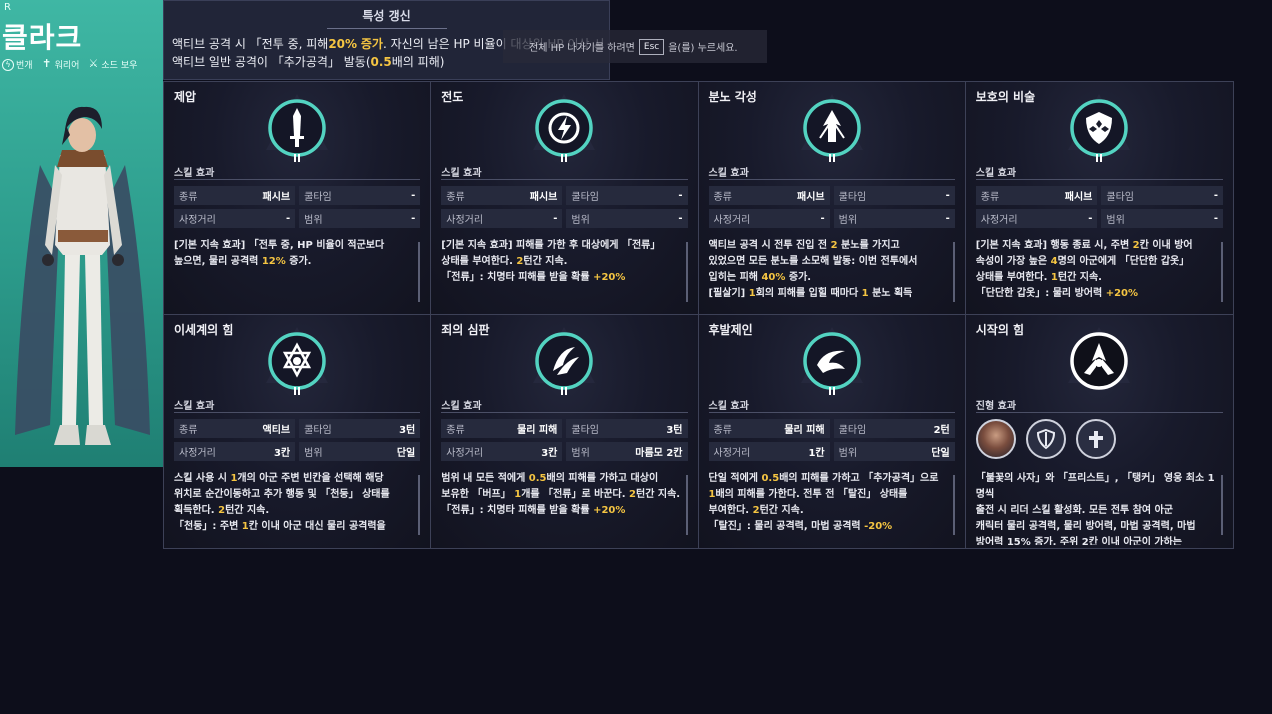  I want to click on description-text: 보유한 「버프」, so click(478, 494).